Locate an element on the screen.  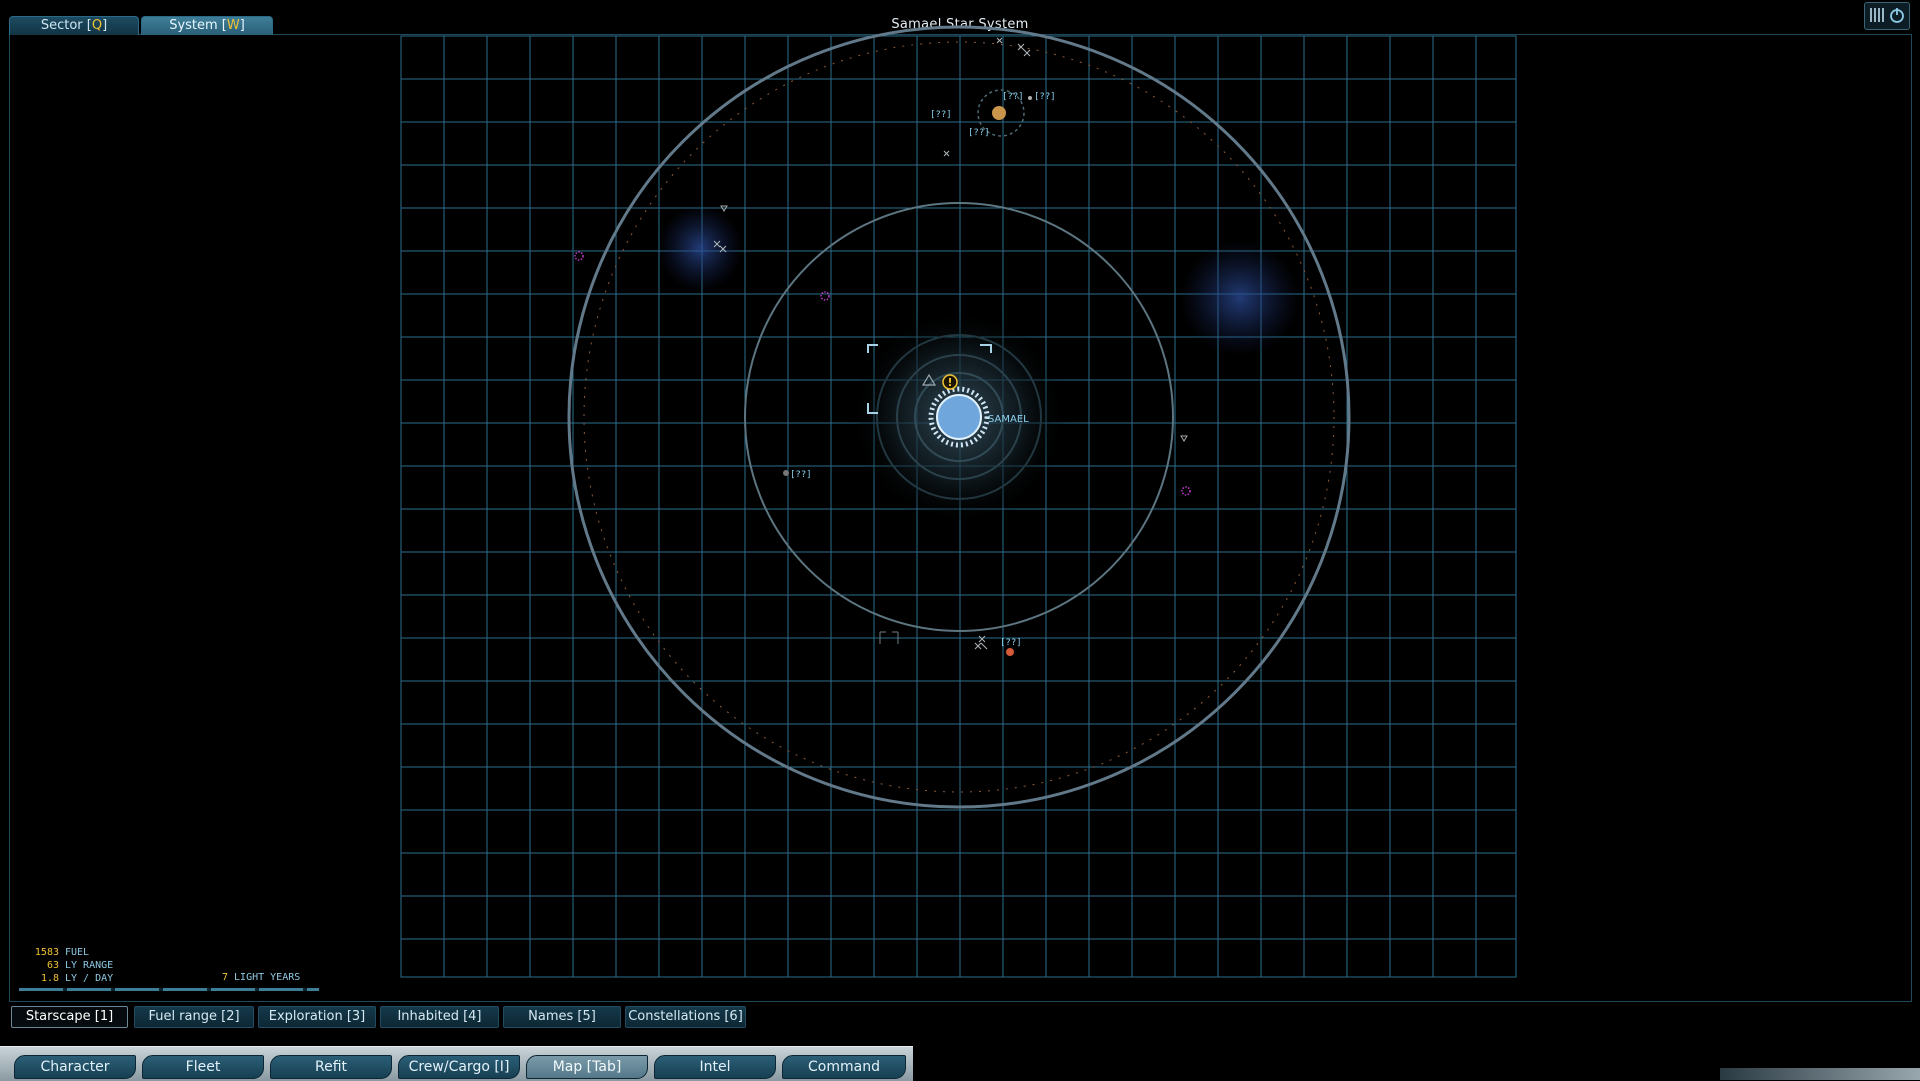
hud-decoration is located at coordinates (1820, 1074).